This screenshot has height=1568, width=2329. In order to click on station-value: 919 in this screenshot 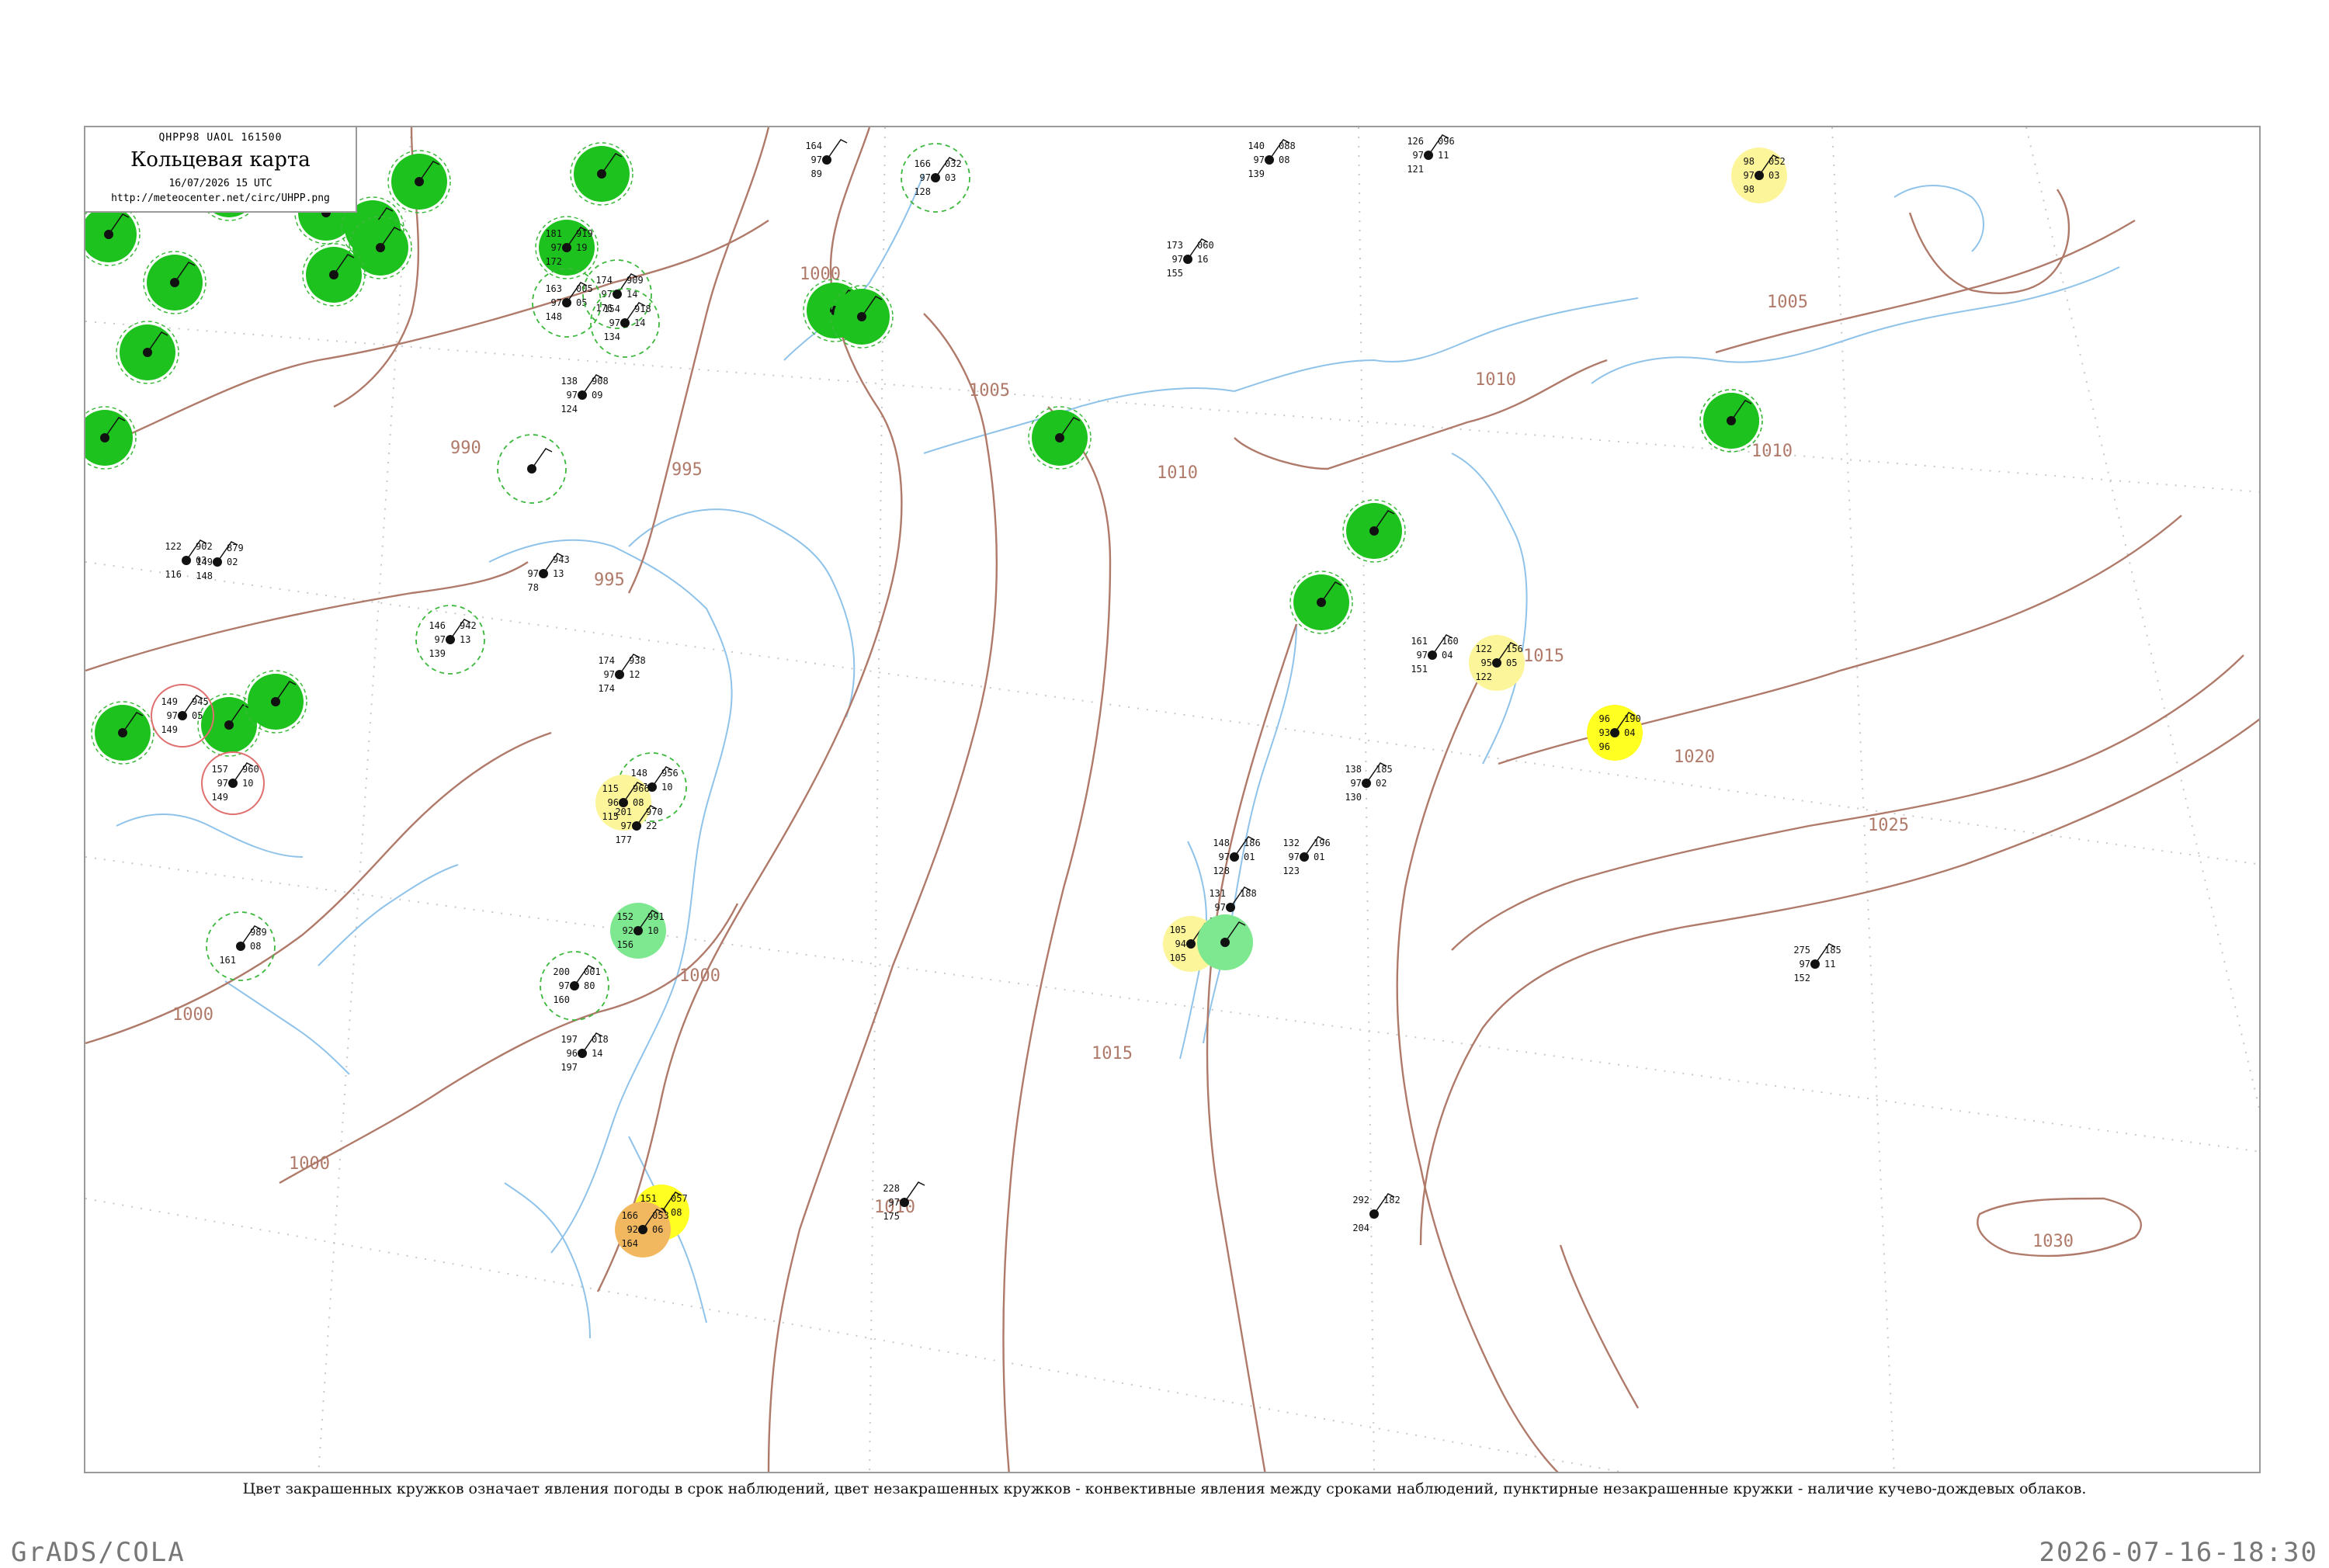, I will do `click(584, 233)`.